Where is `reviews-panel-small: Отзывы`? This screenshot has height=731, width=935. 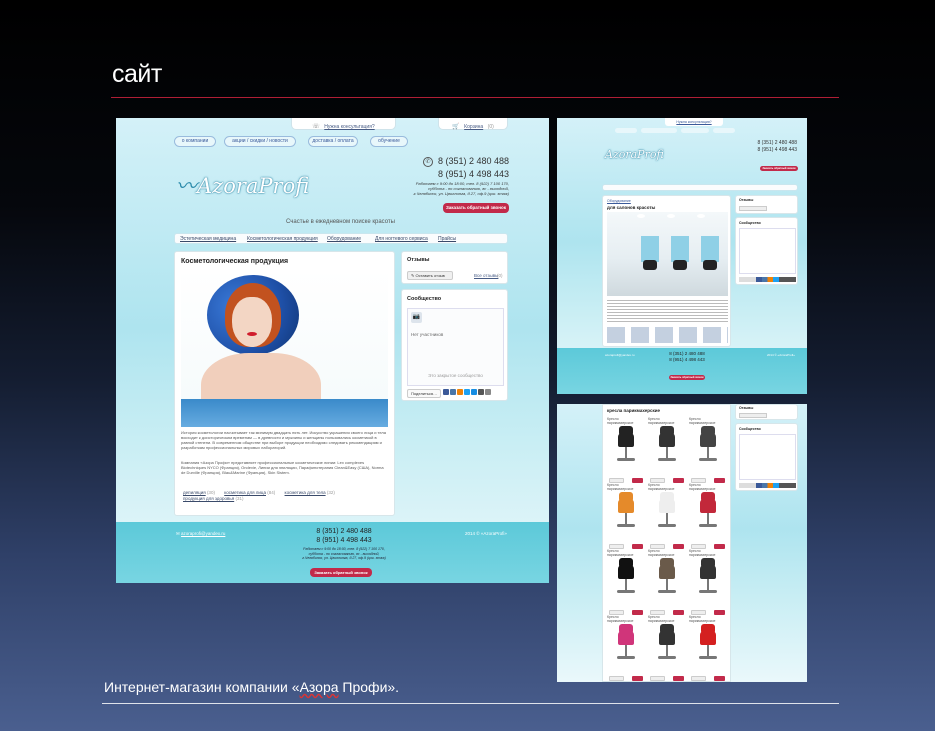
reviews-panel-small: Отзывы is located at coordinates (766, 204).